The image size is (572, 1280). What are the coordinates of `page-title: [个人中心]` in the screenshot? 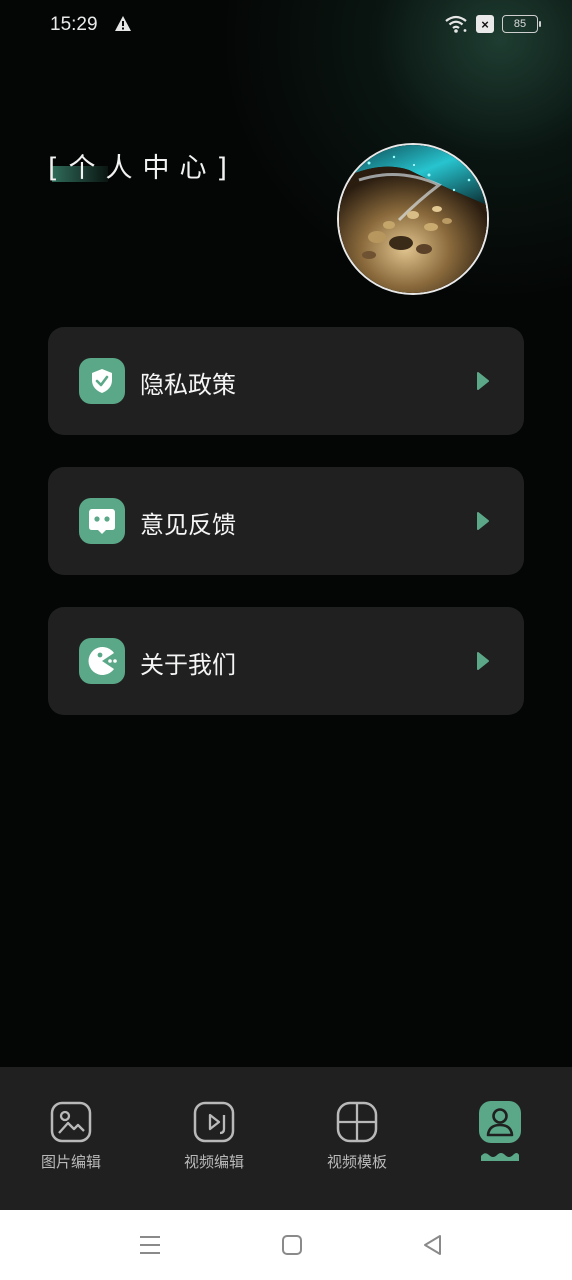 It's located at (143, 168).